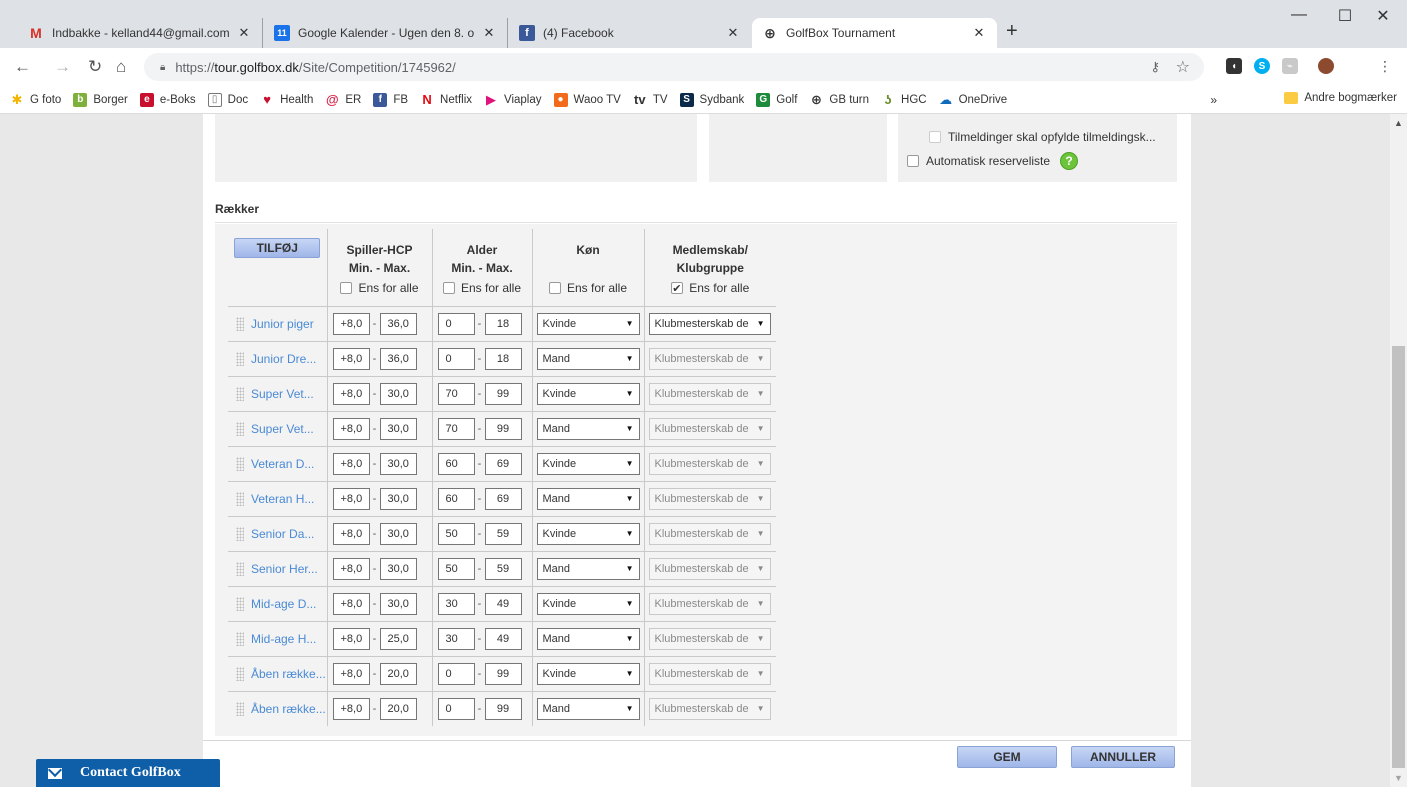  I want to click on bookmark-item: ▯ Doc, so click(227, 99).